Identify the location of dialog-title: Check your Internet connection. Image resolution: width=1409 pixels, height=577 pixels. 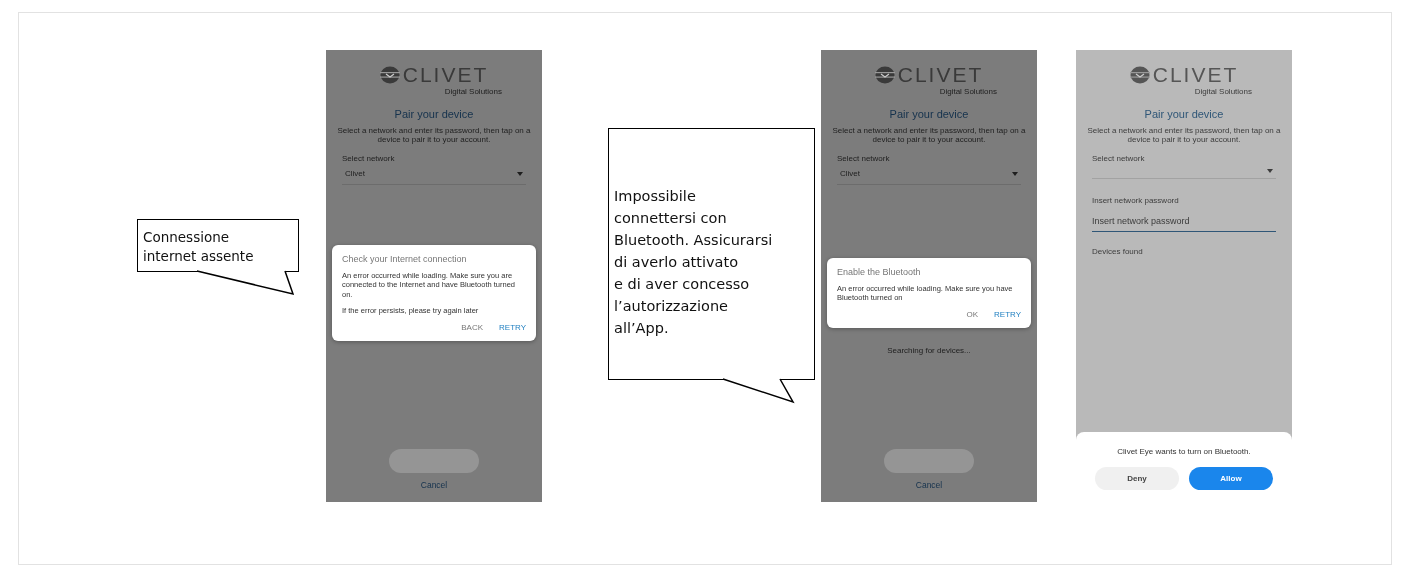
(405, 259).